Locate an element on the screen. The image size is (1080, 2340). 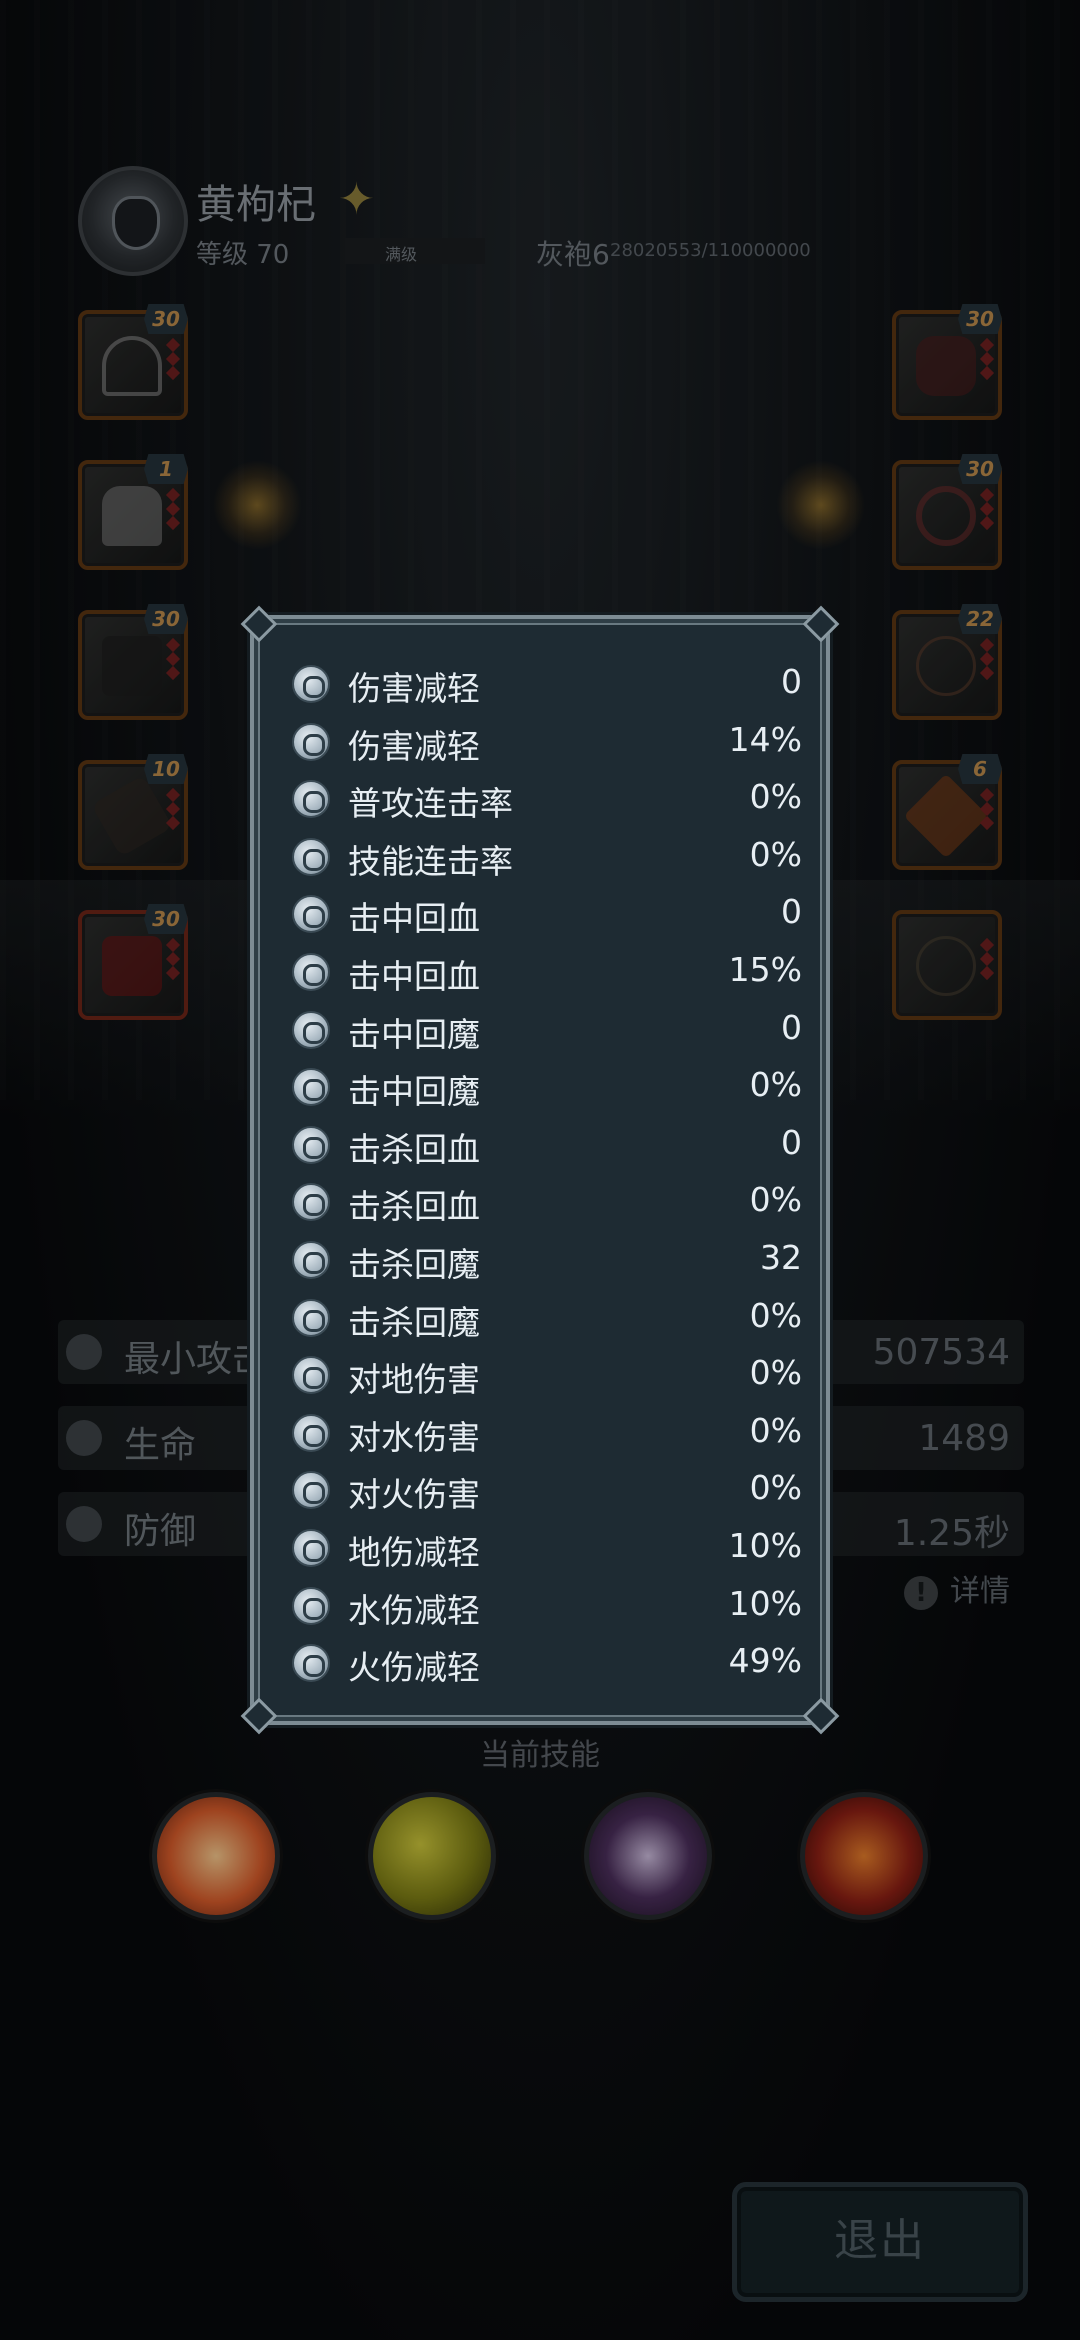
earth-resist-icon is located at coordinates (311, 1547).